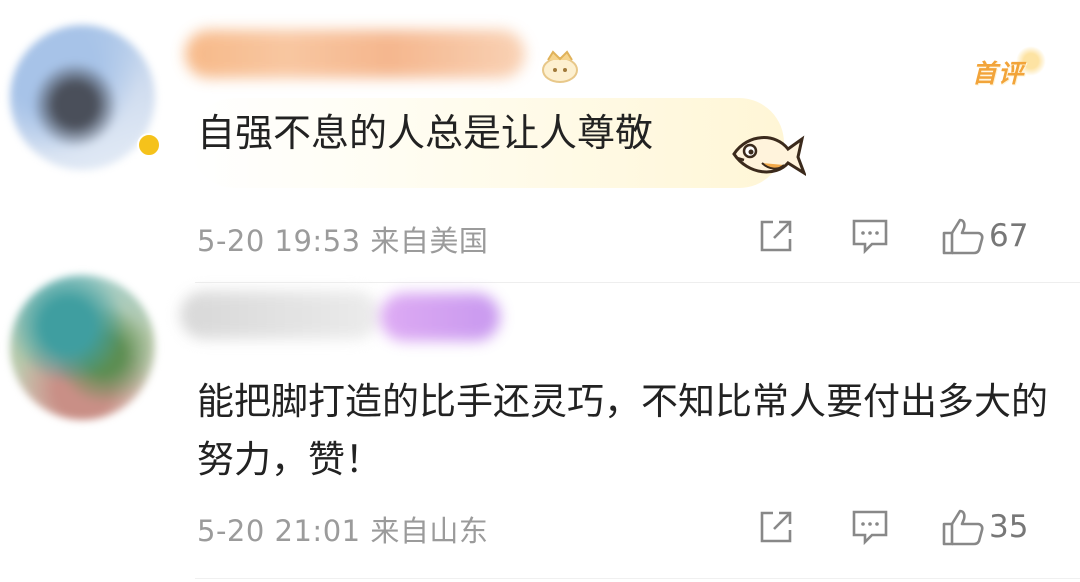  Describe the element at coordinates (440, 317) in the screenshot. I see `username-badge-blurred` at that location.